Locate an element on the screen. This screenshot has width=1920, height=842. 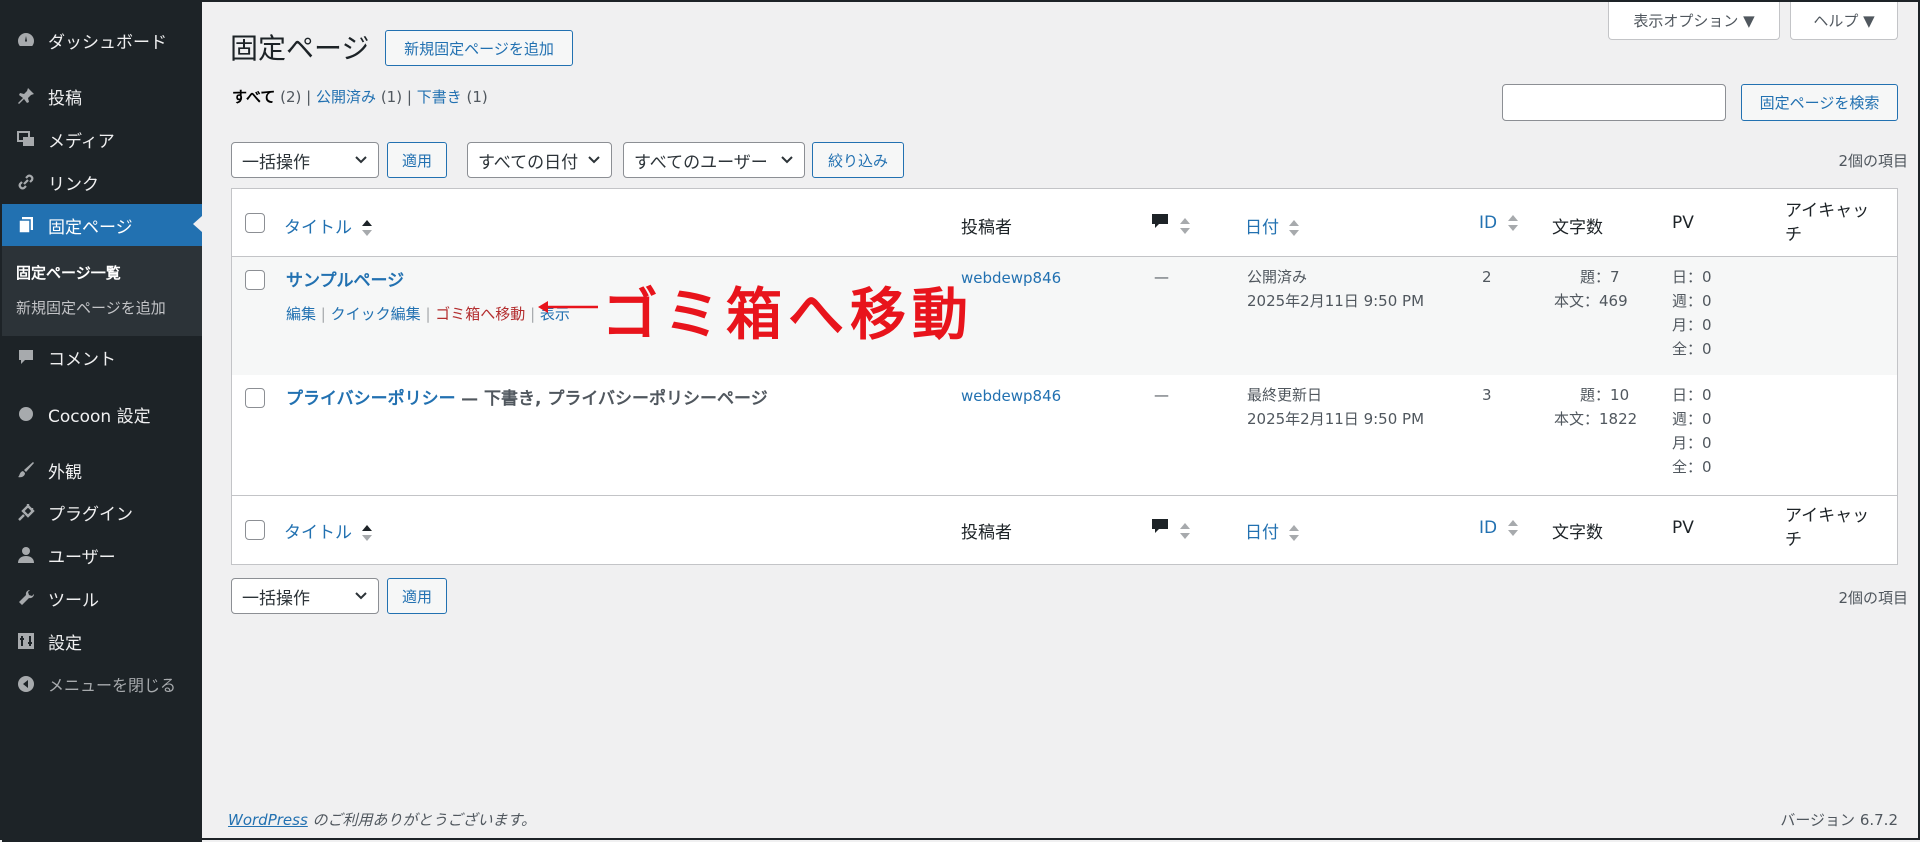
sidebar-item-label: プラグイン is located at coordinates (90, 514).